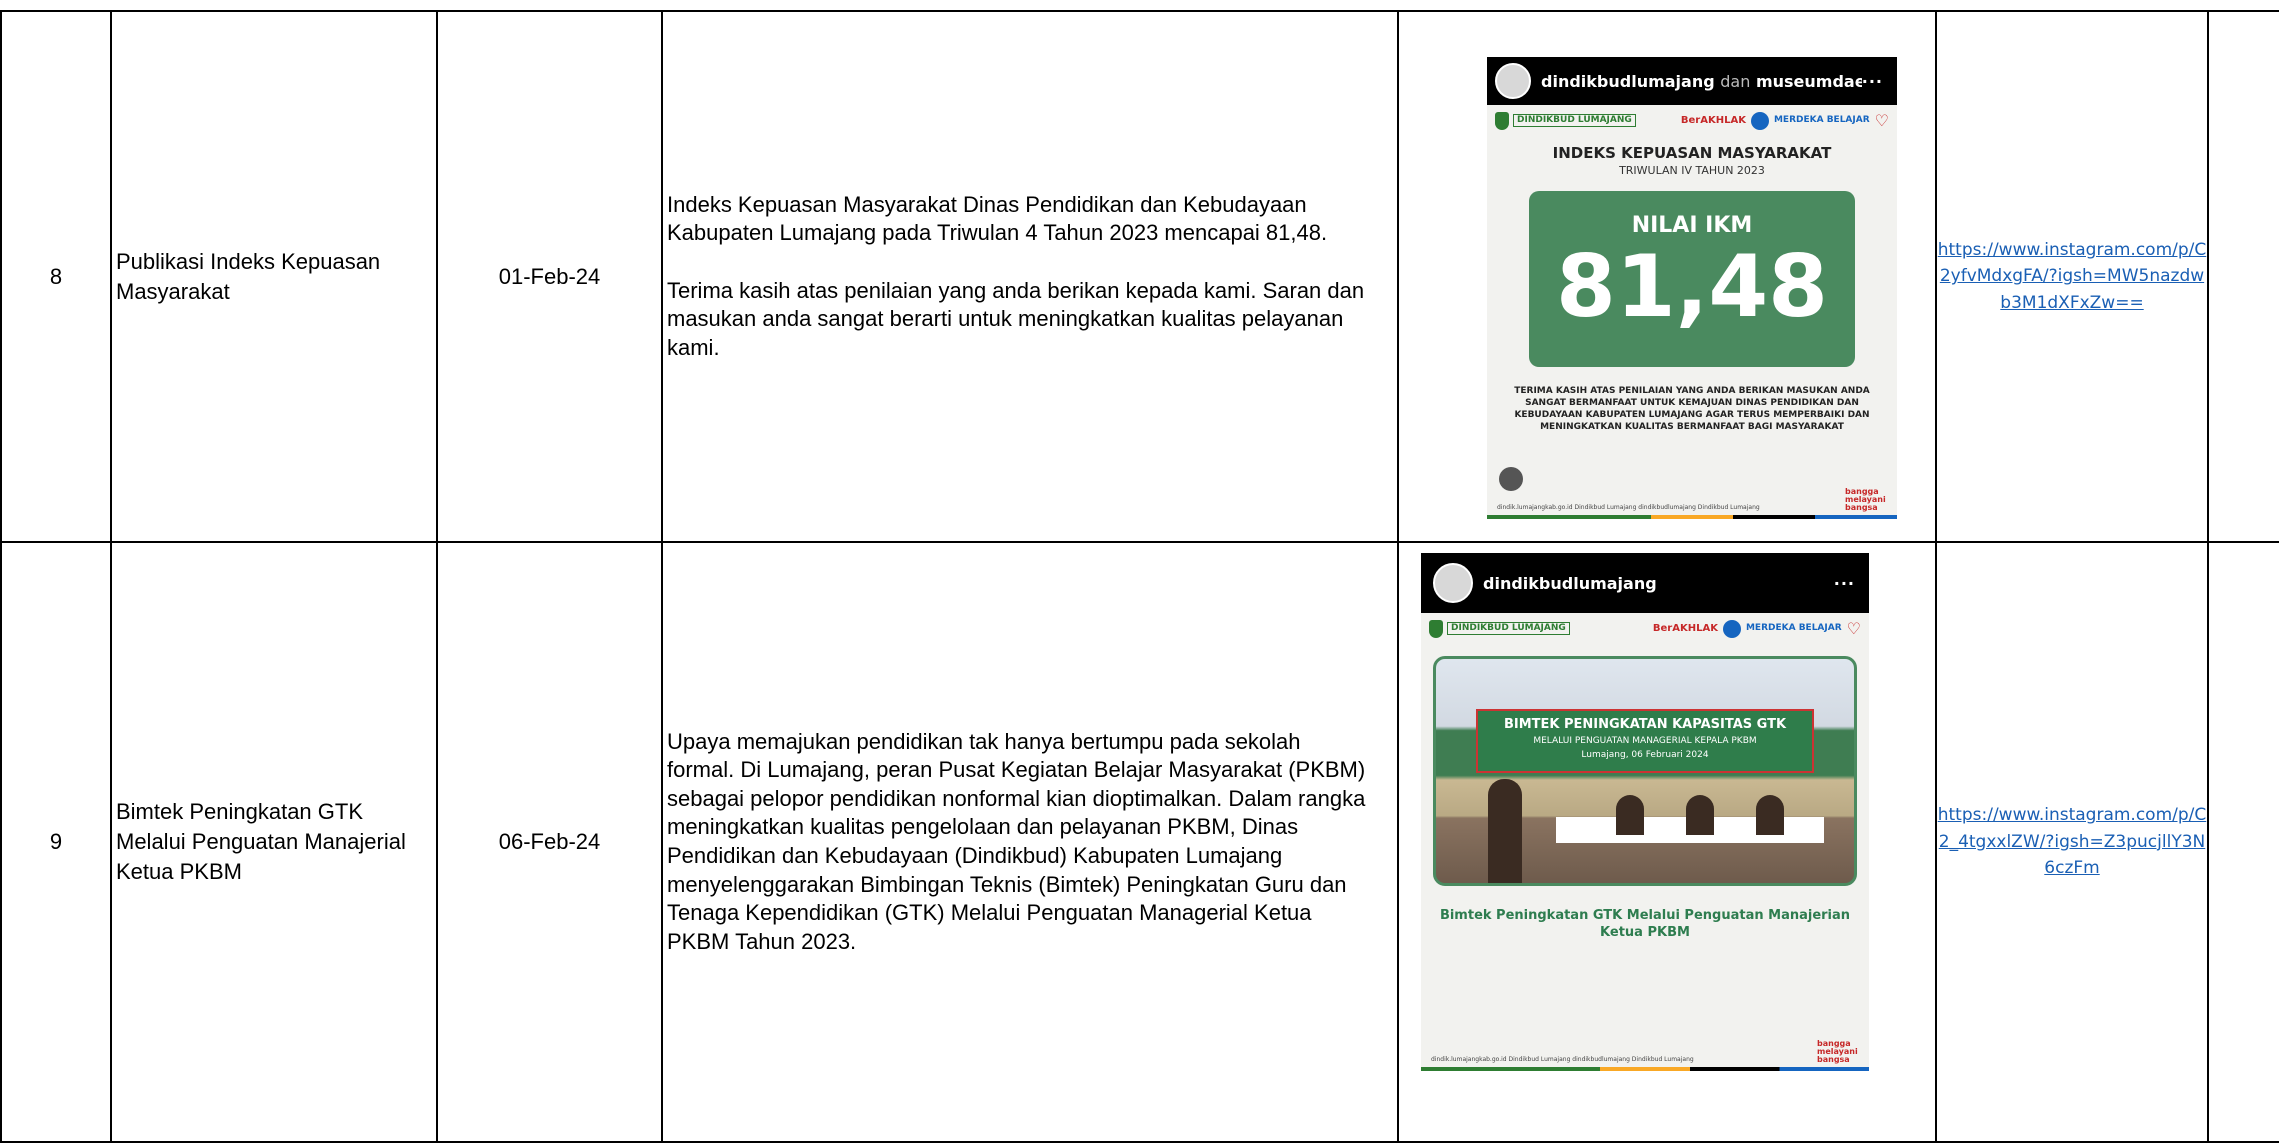  What do you see at coordinates (1735, 81) in the screenshot?
I see `post-connector: dan` at bounding box center [1735, 81].